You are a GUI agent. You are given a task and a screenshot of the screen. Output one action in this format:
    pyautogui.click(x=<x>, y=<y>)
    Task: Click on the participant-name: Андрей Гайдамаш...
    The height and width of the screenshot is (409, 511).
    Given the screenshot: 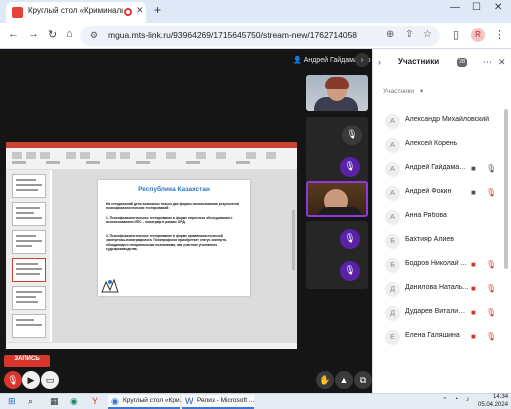 What is the action you would take?
    pyautogui.click(x=437, y=167)
    